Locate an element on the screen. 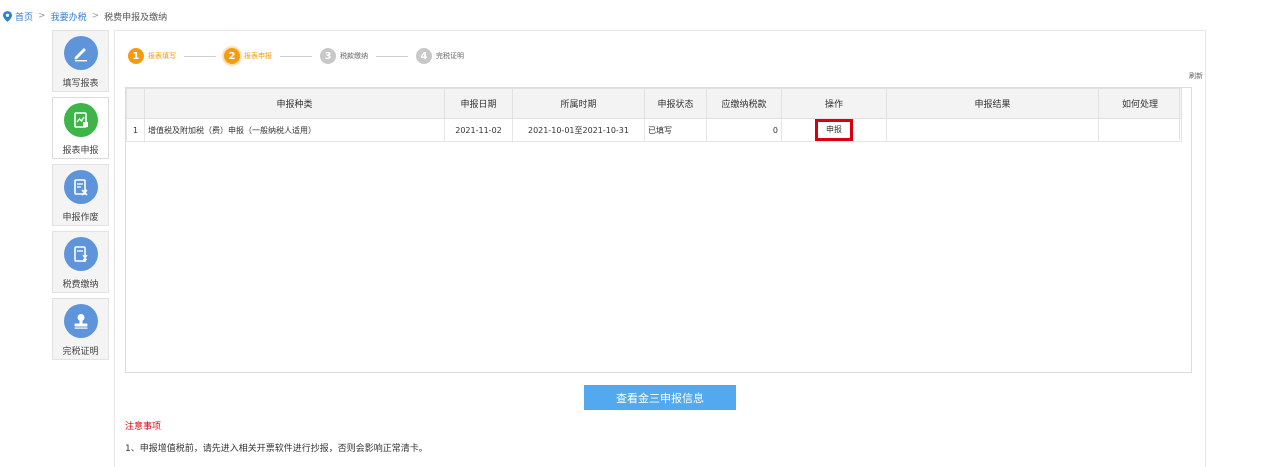 This screenshot has width=1268, height=467. declare-button: 申报 is located at coordinates (834, 130).